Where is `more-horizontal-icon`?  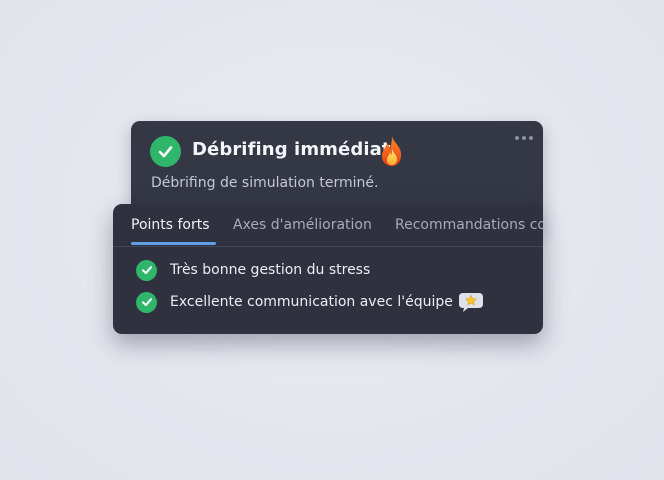 more-horizontal-icon is located at coordinates (524, 138).